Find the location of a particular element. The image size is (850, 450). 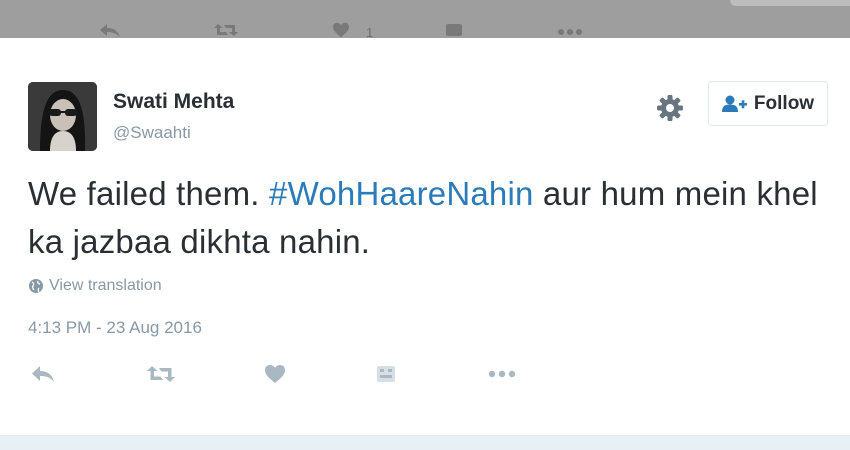

display-name: Swati Mehta is located at coordinates (173, 102).